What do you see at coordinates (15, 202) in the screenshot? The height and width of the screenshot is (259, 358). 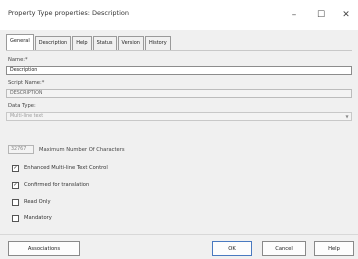 I see `readonly-checkbox` at bounding box center [15, 202].